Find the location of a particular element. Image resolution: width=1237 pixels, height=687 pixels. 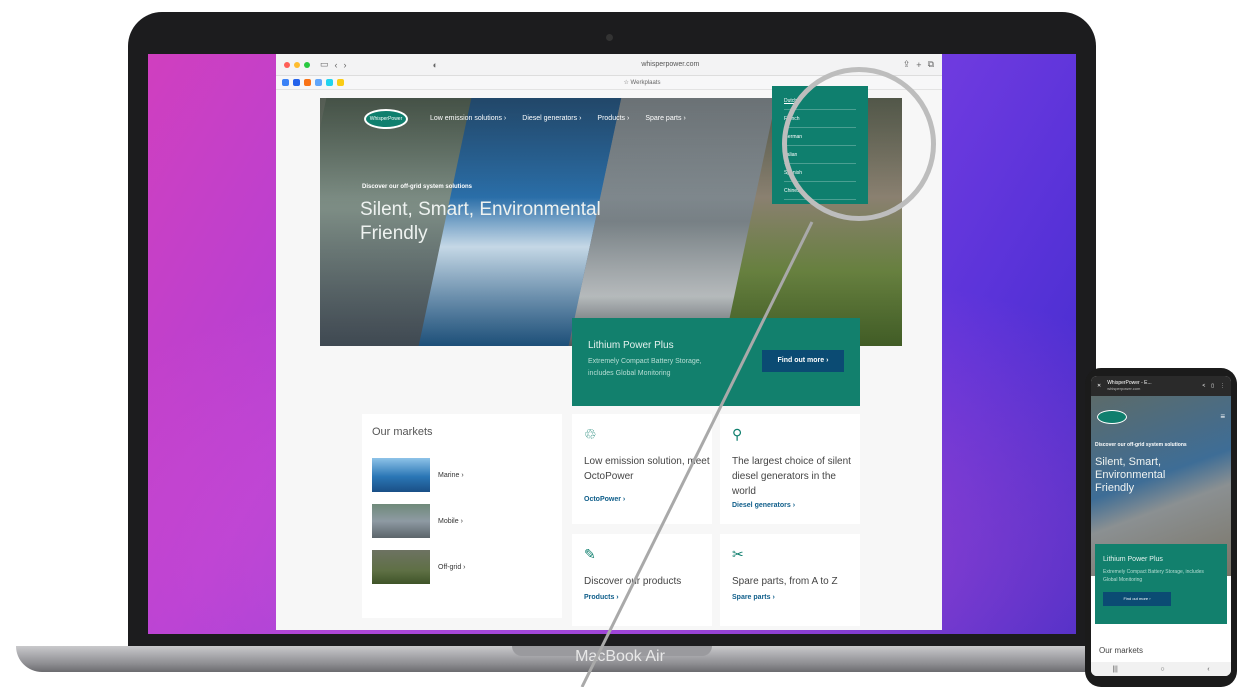

callout-line is located at coordinates (697, 454).